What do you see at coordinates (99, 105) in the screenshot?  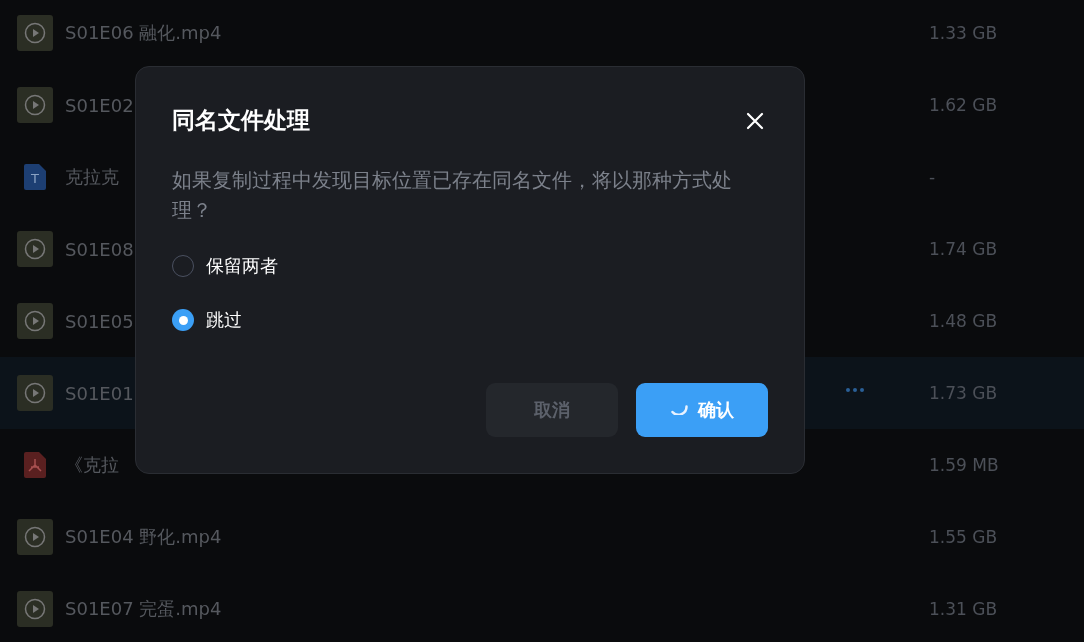 I see `file-name: S01E02` at bounding box center [99, 105].